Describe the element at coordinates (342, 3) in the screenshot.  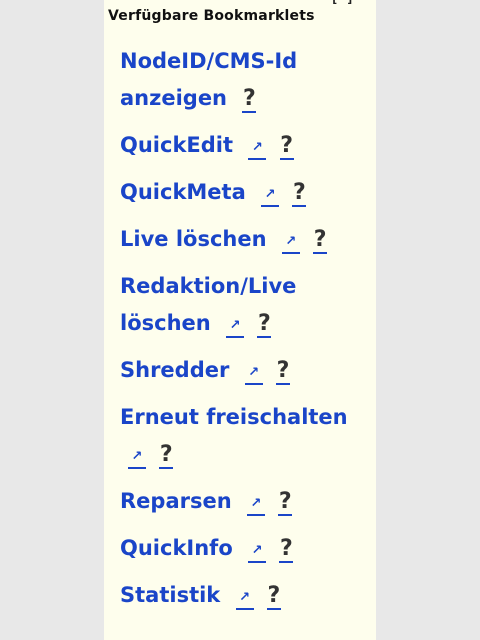
I see `expand-toggle: [*]` at that location.